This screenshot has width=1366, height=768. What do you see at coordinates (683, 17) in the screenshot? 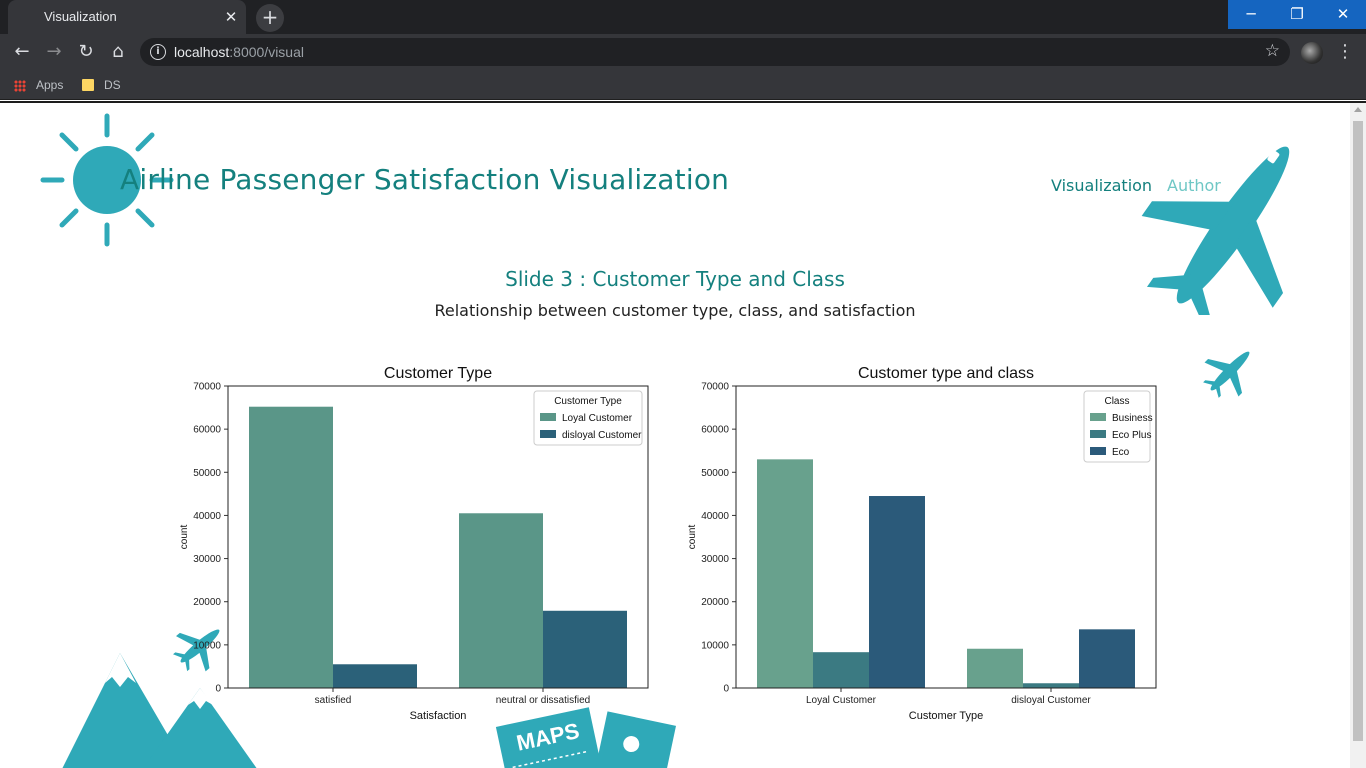
I see `tab-bar: Visualization ✕ + ─ ❐ ✕` at bounding box center [683, 17].